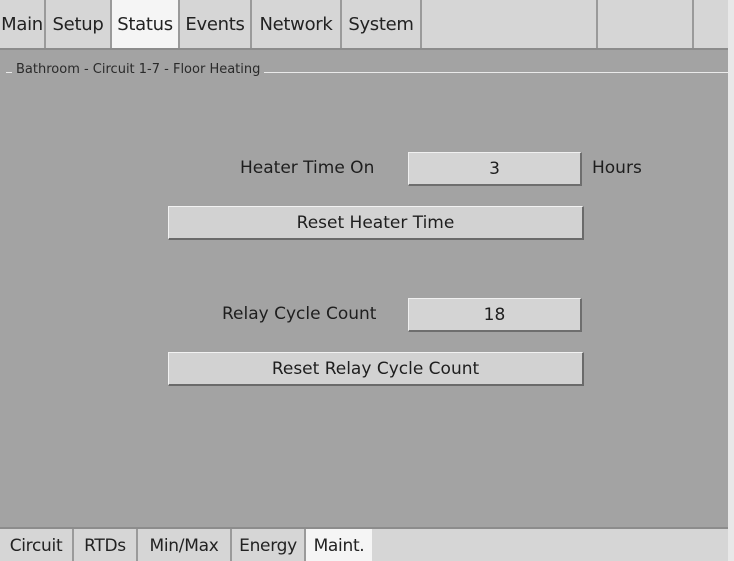 The image size is (734, 561). What do you see at coordinates (299, 314) in the screenshot?
I see `relay-cycle-count-label: Relay Cycle Count` at bounding box center [299, 314].